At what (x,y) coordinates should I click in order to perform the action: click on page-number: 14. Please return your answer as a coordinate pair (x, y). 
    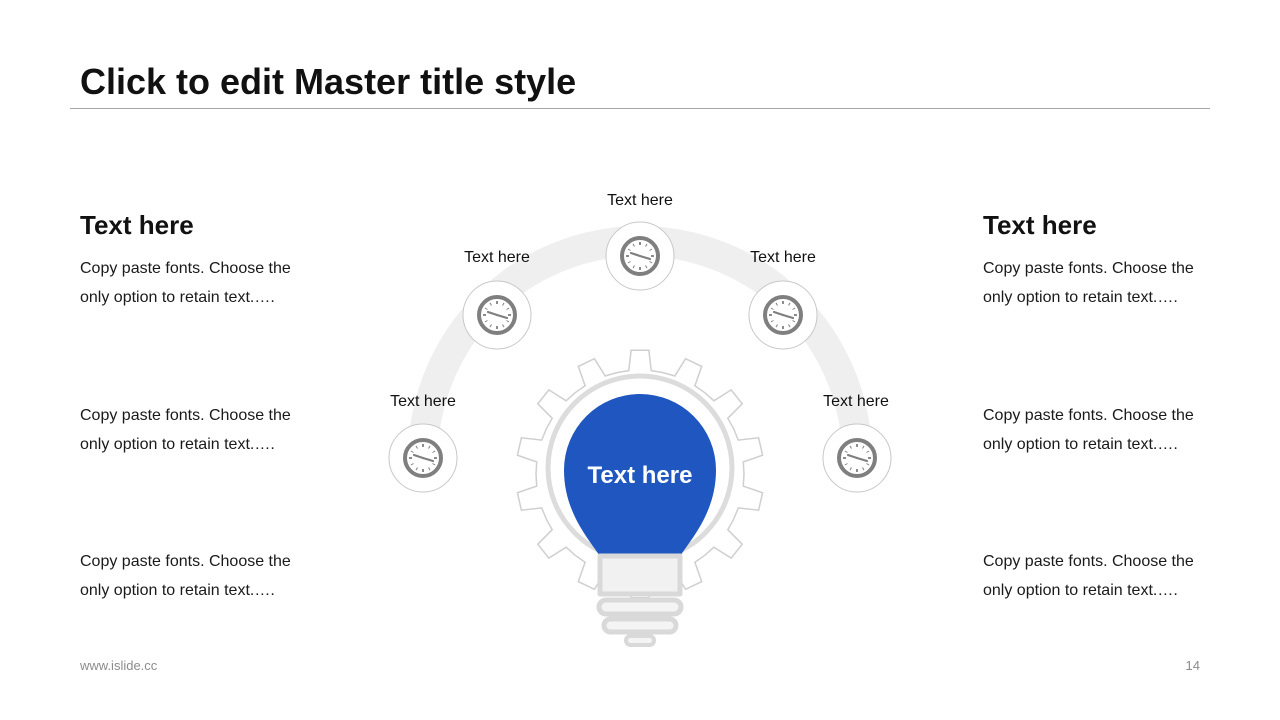
    Looking at the image, I should click on (1192, 665).